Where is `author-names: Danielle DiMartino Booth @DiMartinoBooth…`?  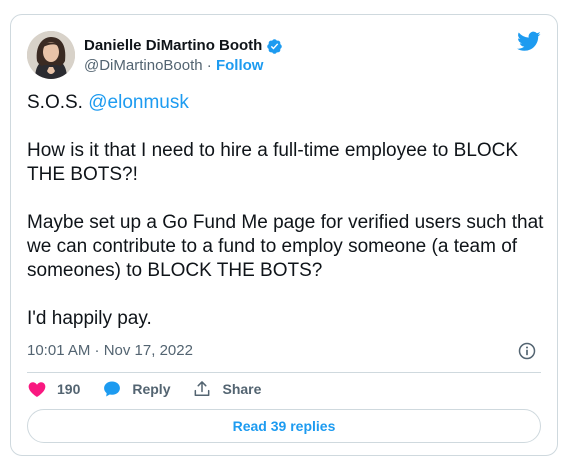 author-names: Danielle DiMartino Booth @DiMartinoBooth… is located at coordinates (183, 56).